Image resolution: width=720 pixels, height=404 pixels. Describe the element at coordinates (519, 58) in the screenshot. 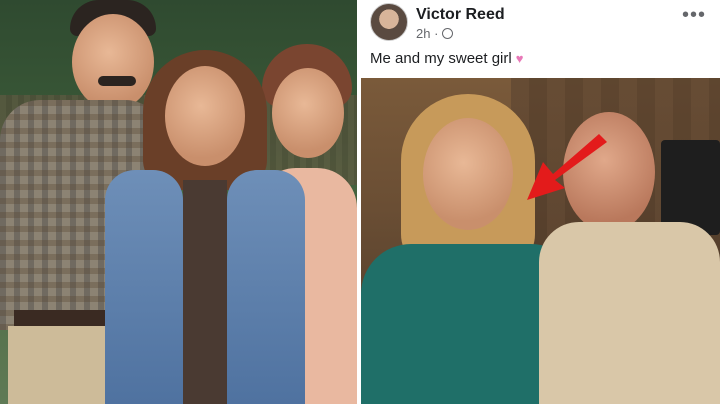

I see `heart-emoji: ♥` at that location.